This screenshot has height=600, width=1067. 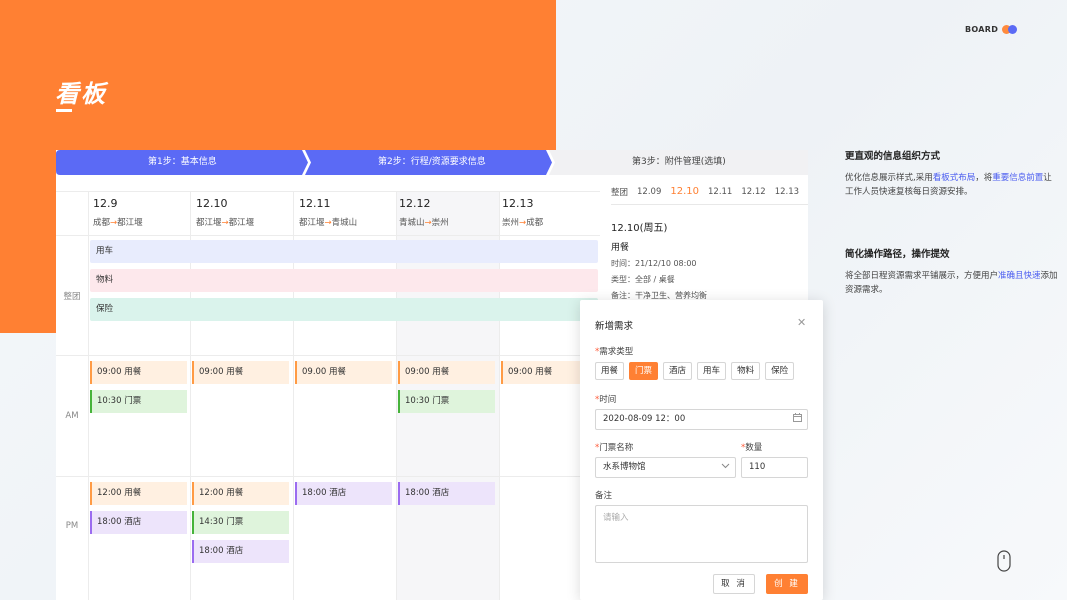 What do you see at coordinates (643, 279) in the screenshot?
I see `detail-category: 类型：全部 / 桌餐` at bounding box center [643, 279].